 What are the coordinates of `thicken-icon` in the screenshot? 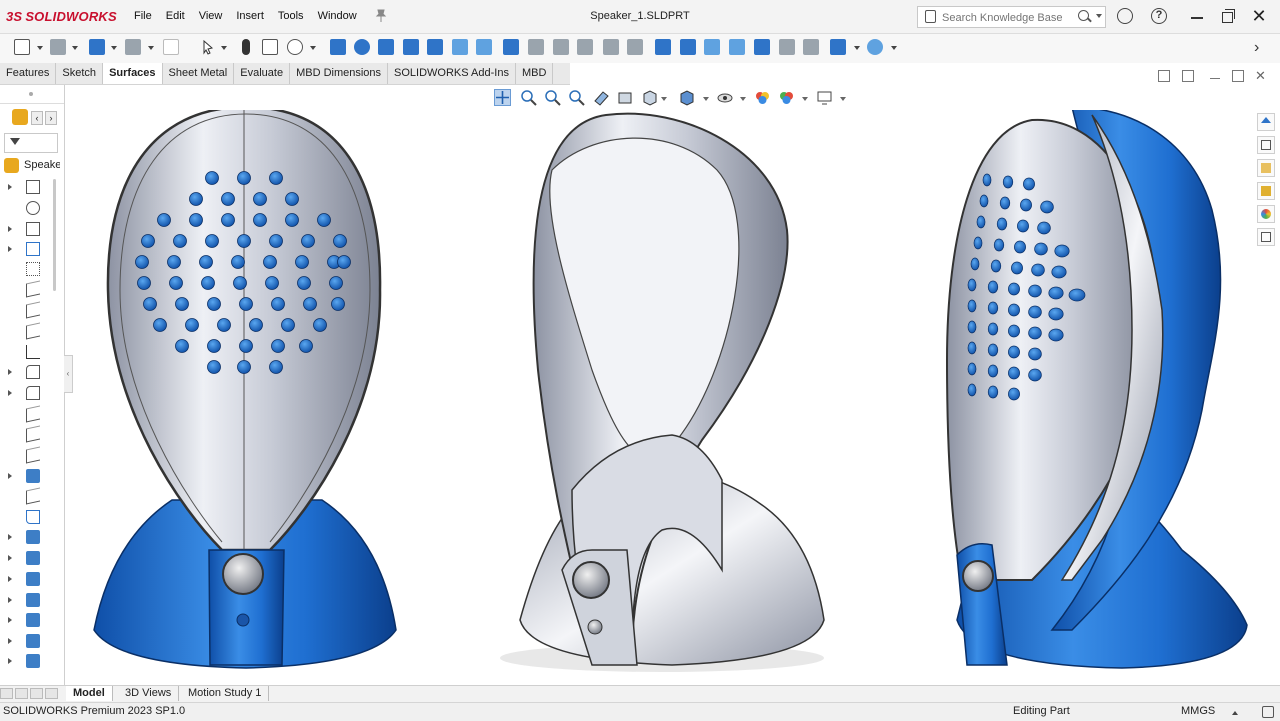 It's located at (811, 47).